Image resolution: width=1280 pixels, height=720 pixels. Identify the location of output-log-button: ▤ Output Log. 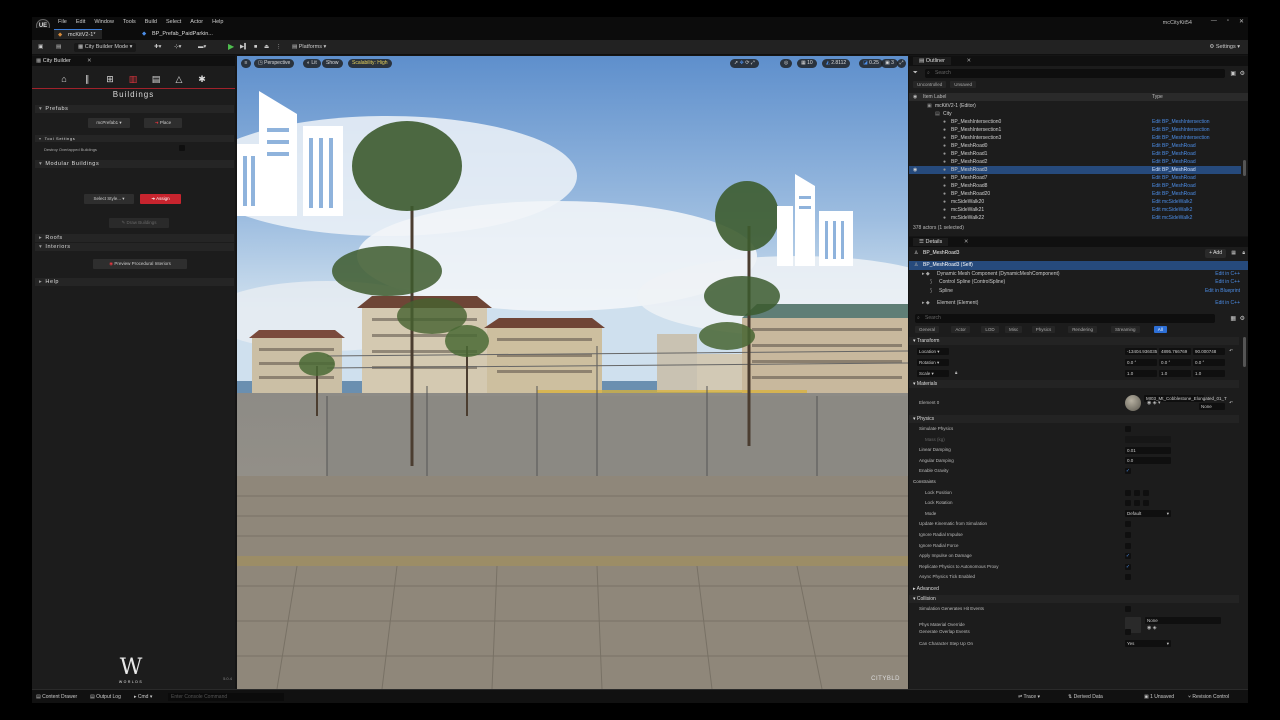
(105, 697).